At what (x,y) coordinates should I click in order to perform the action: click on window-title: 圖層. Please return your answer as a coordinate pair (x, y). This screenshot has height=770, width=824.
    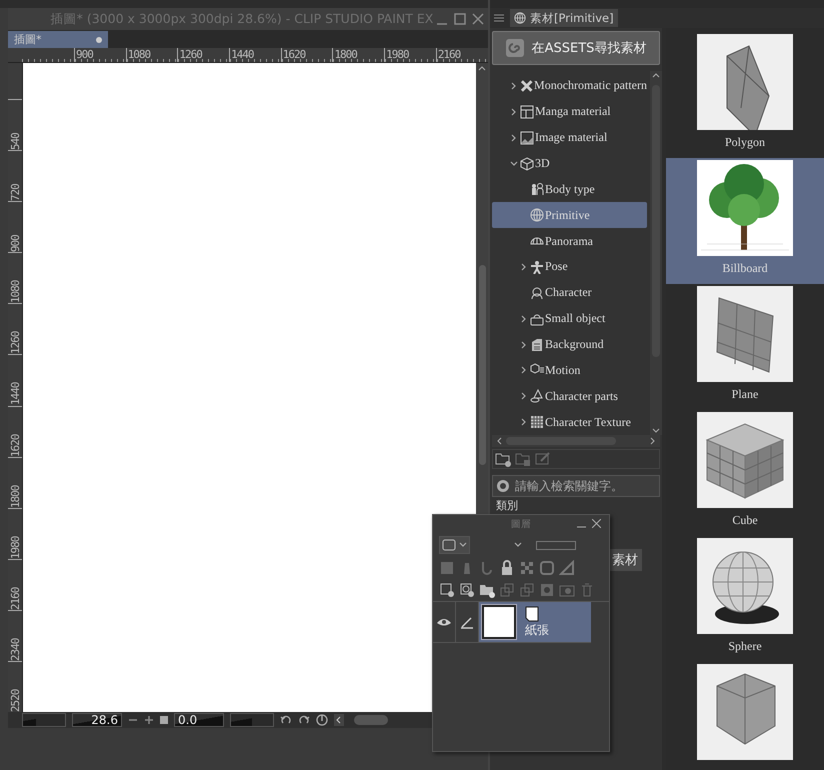
    Looking at the image, I should click on (521, 524).